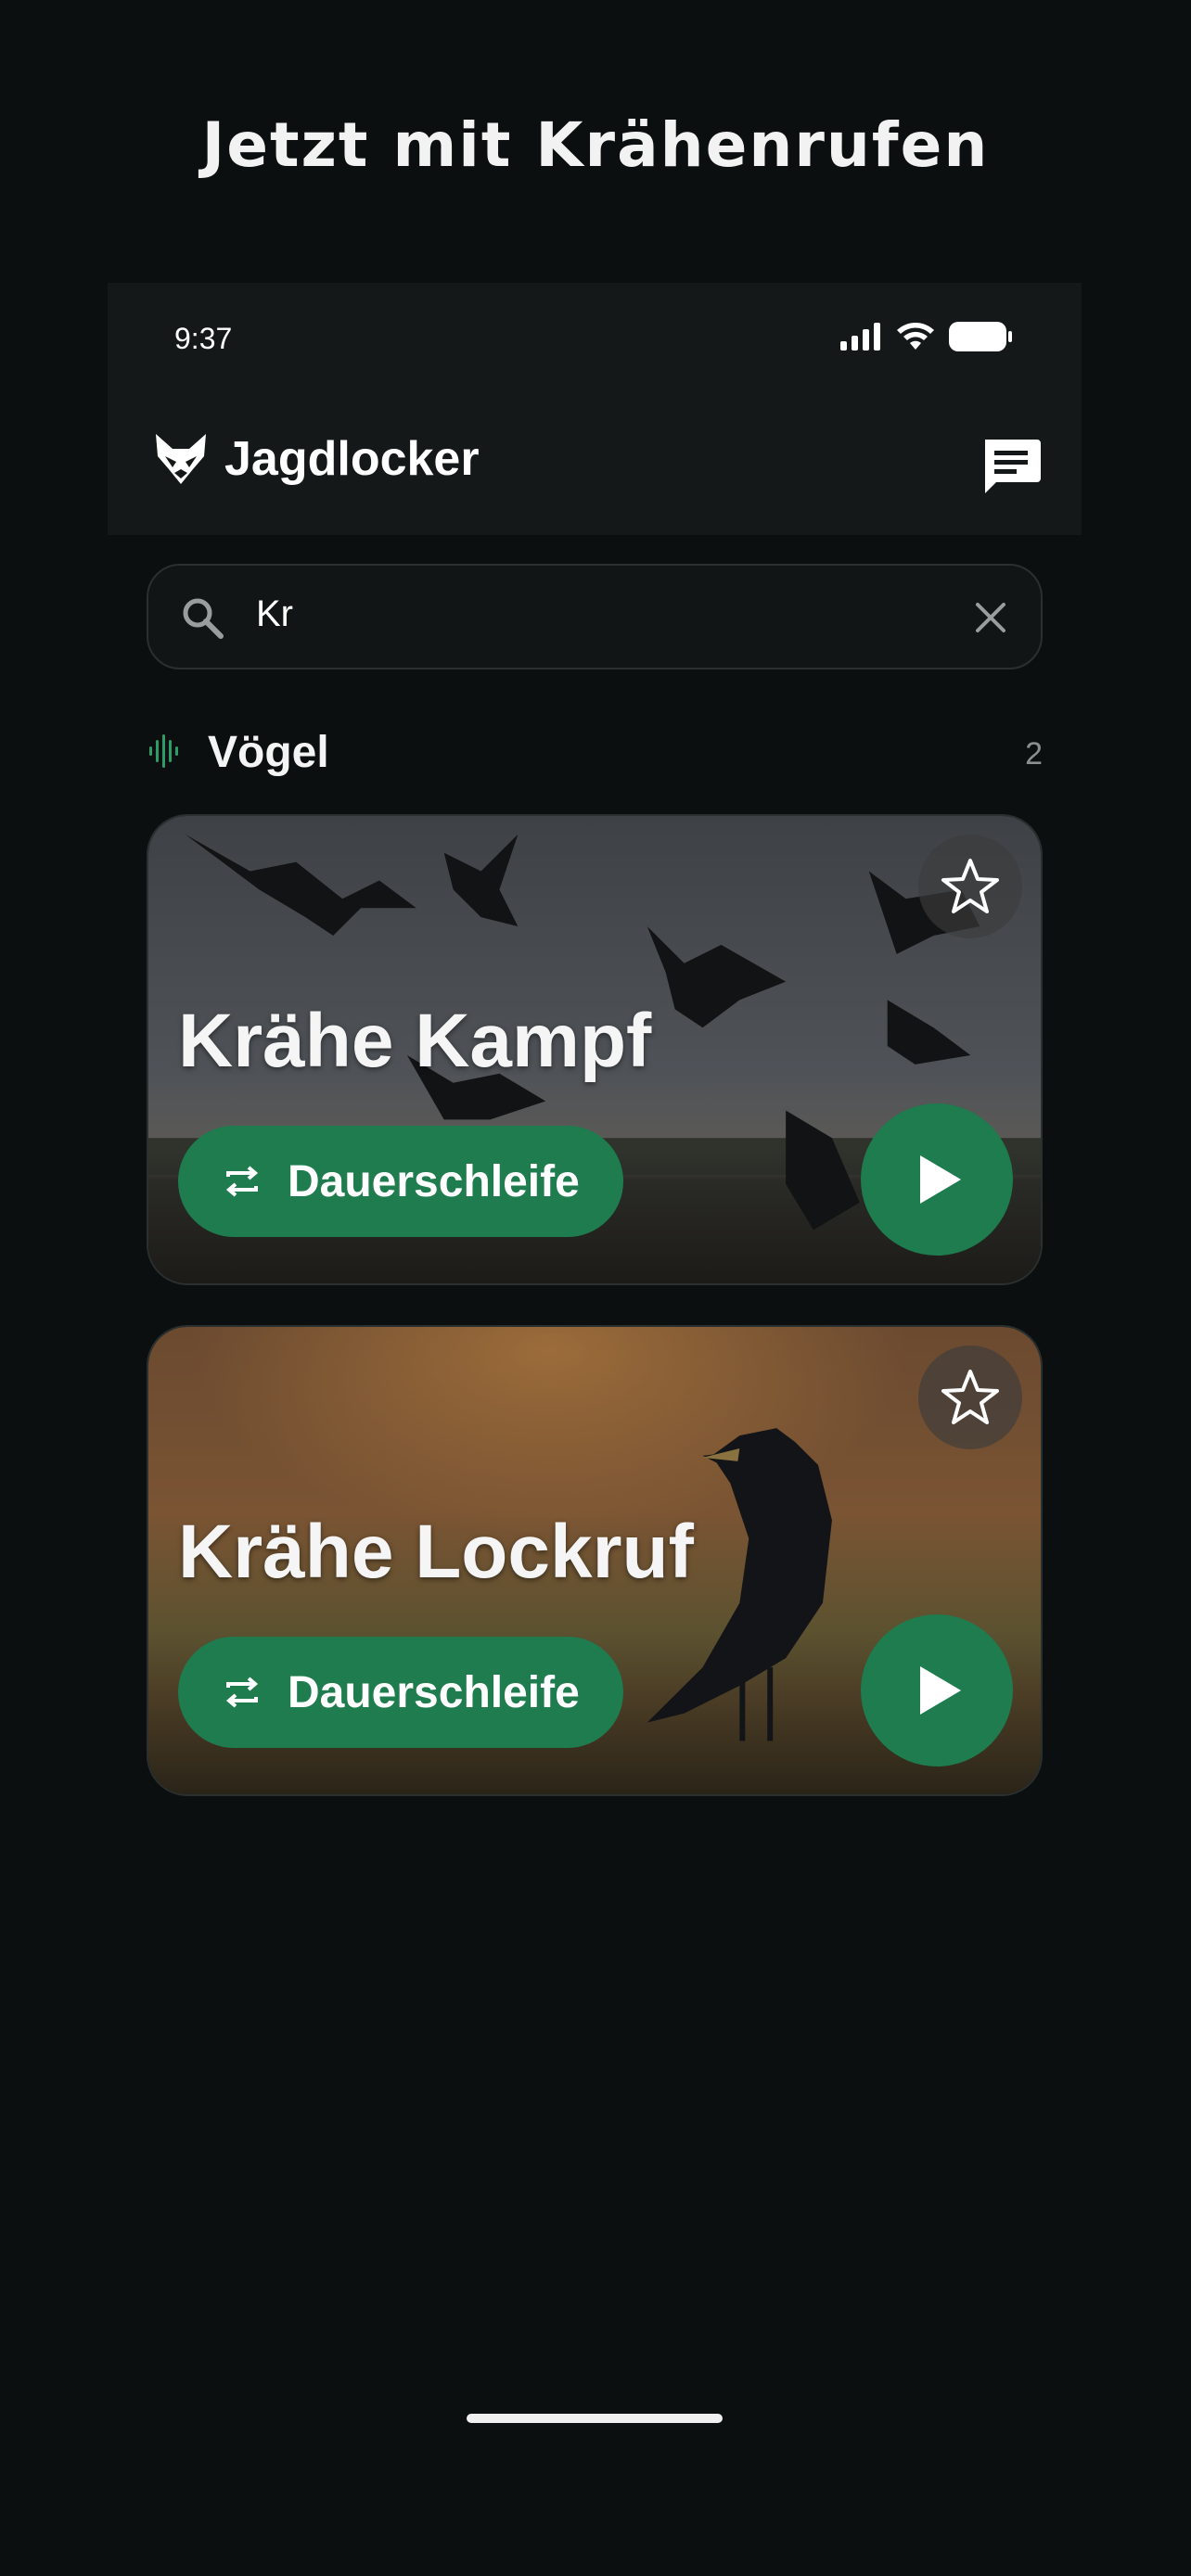 Image resolution: width=1191 pixels, height=2576 pixels. I want to click on wifi-icon, so click(916, 336).